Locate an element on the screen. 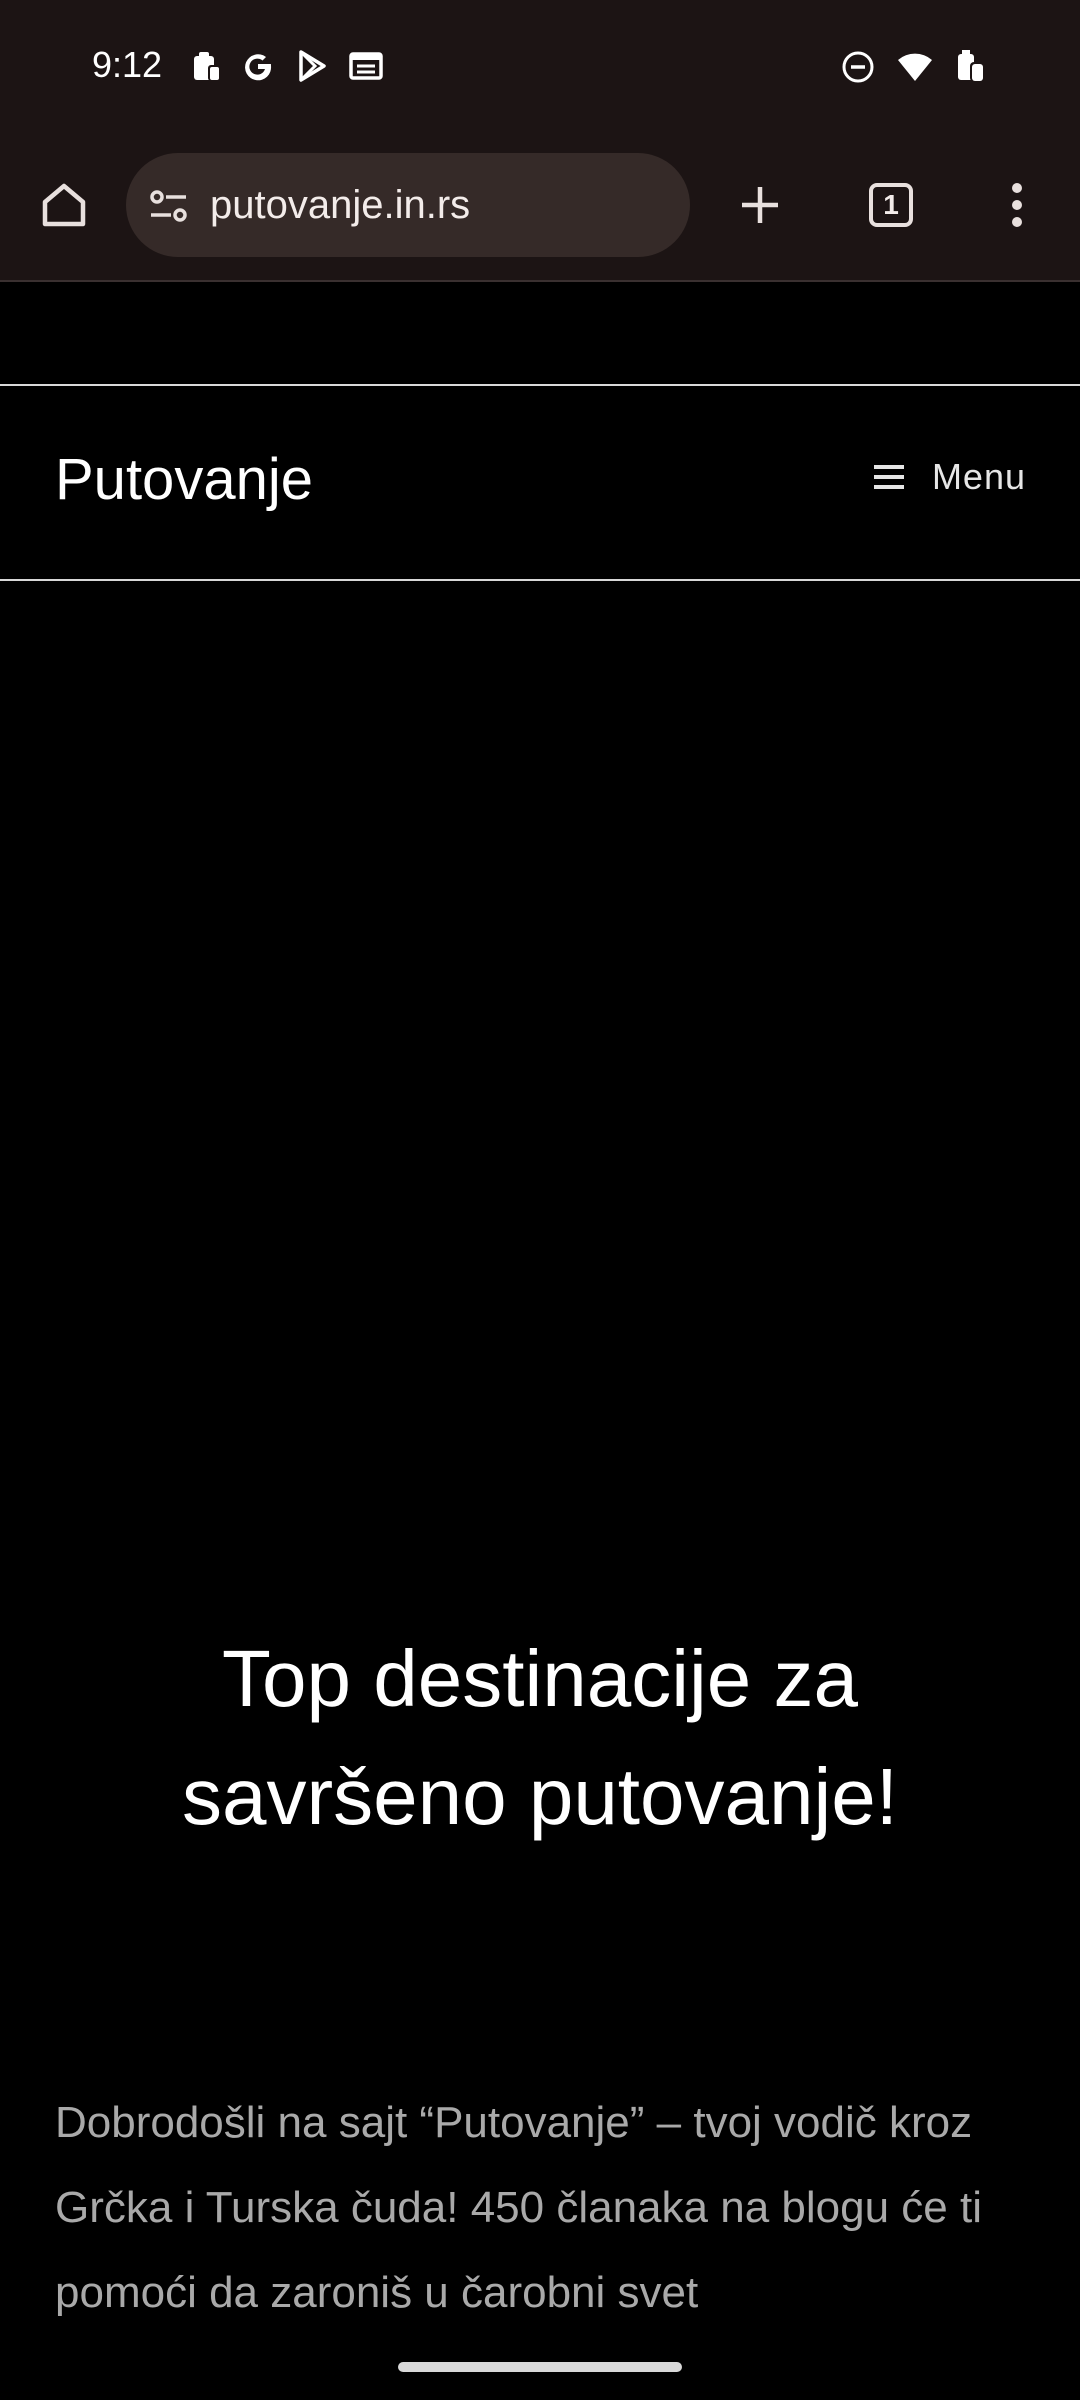  system-icons is located at coordinates (915, 67).